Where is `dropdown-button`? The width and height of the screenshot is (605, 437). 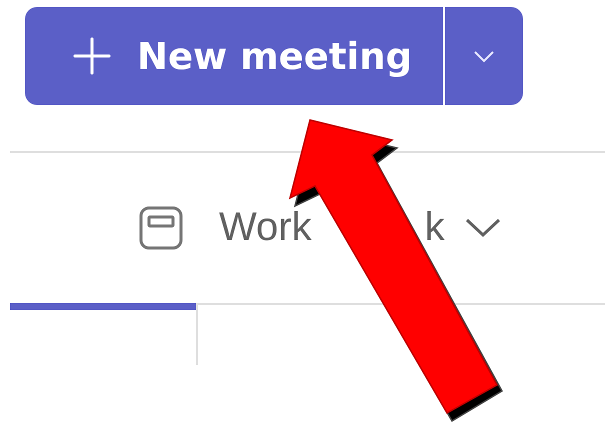 dropdown-button is located at coordinates (484, 56).